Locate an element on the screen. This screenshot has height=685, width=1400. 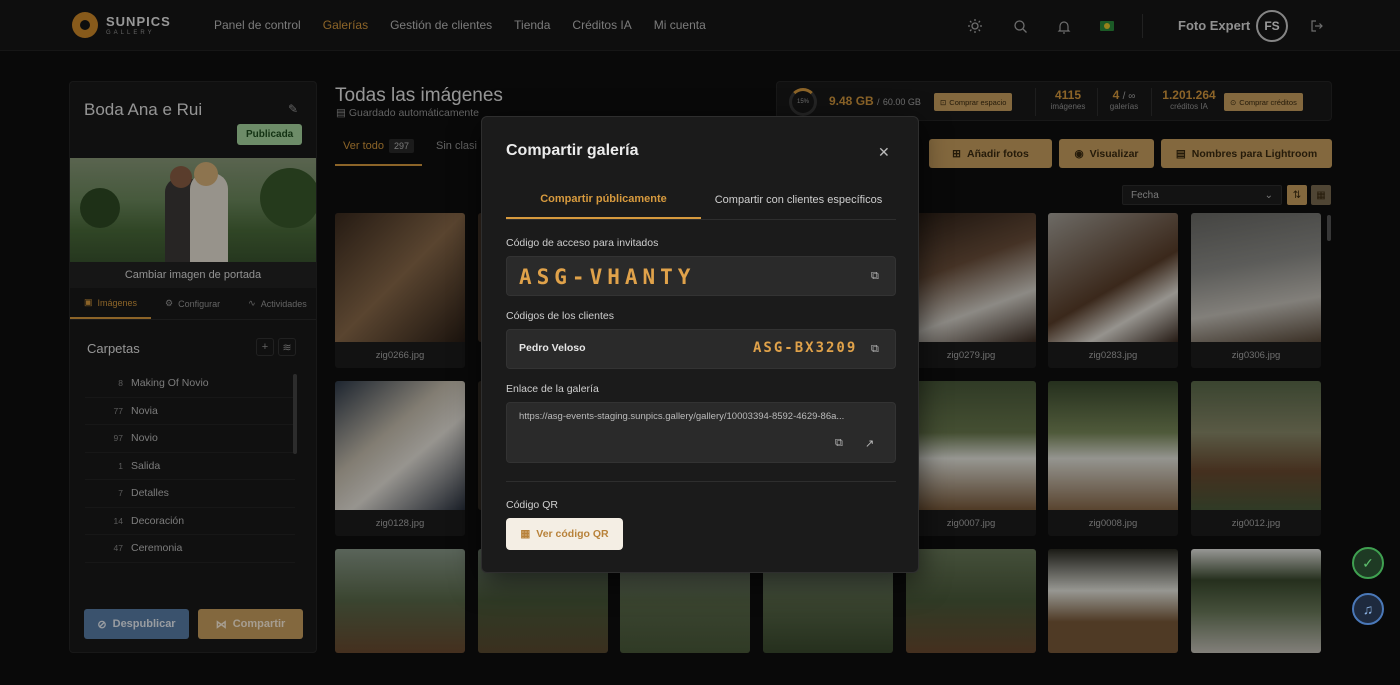
qr-label: Código QR is located at coordinates (532, 505).